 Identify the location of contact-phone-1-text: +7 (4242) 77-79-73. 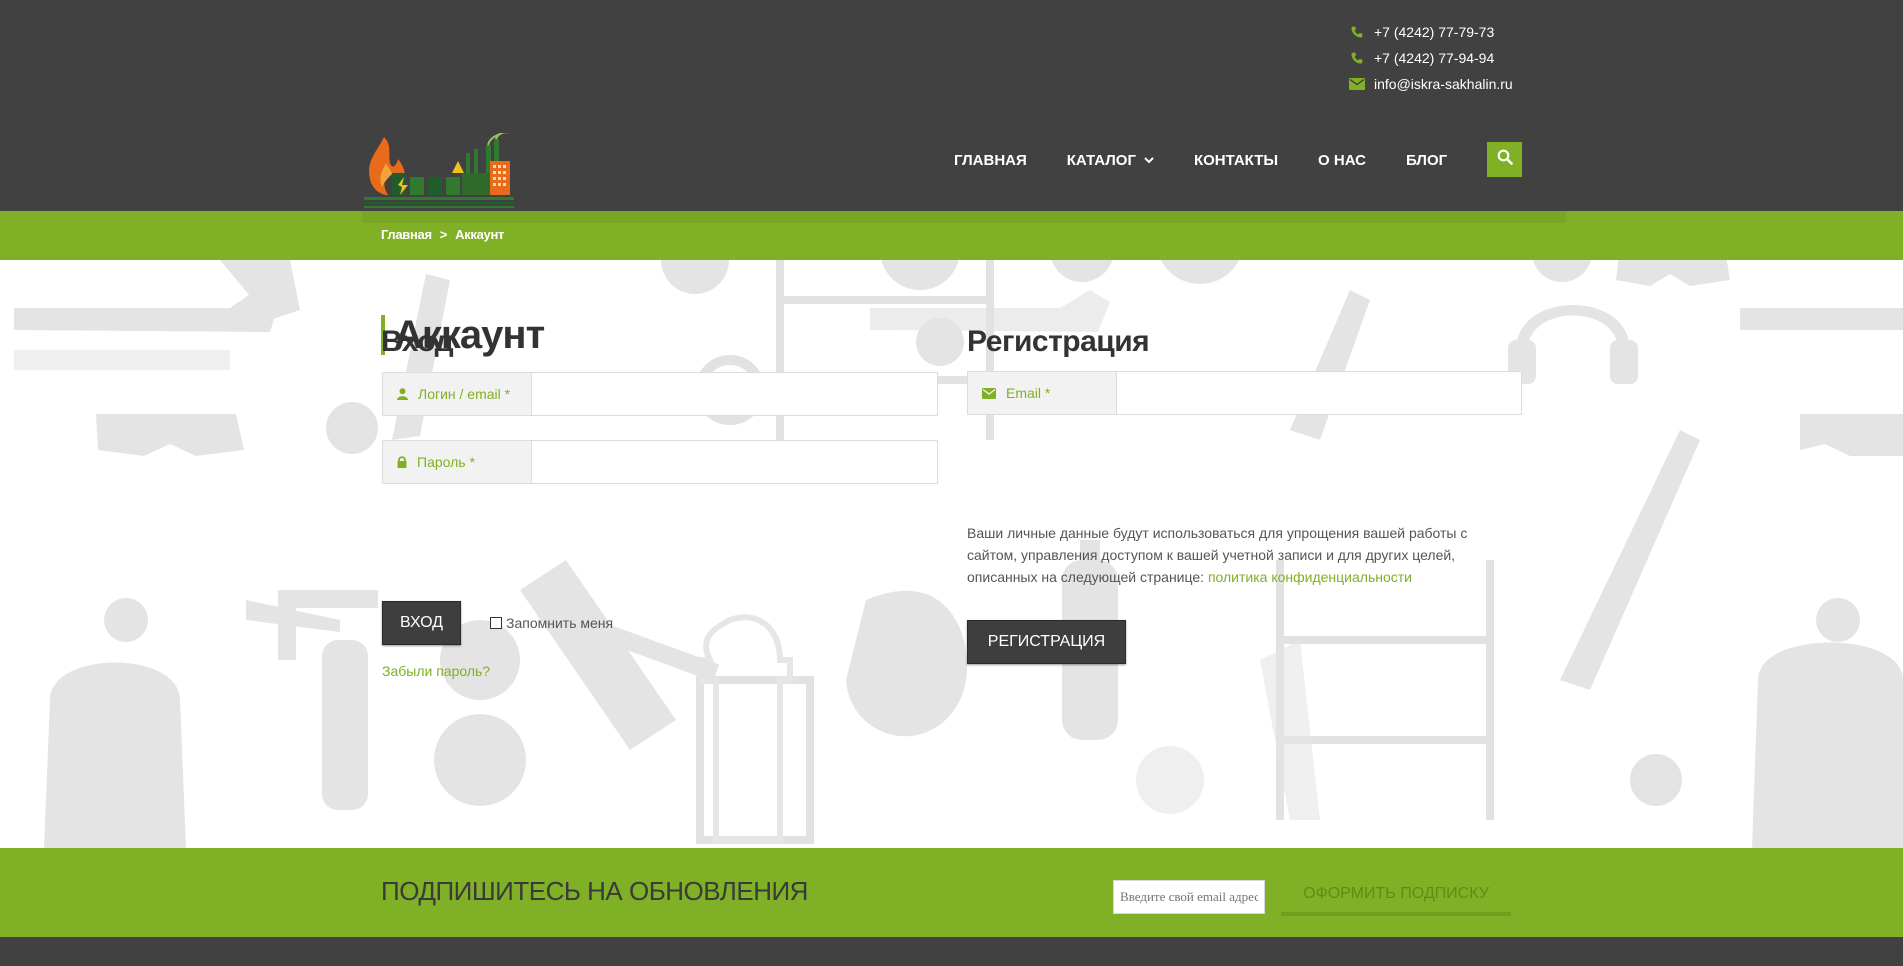
(1434, 32).